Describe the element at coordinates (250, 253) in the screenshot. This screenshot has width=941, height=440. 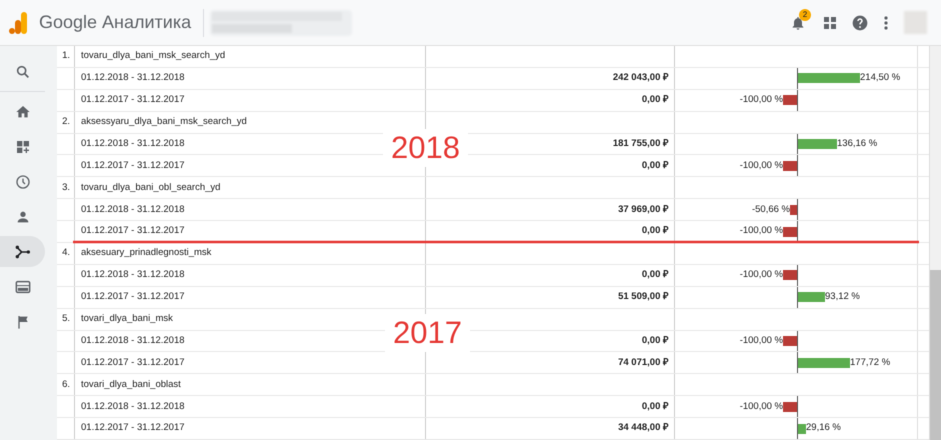
I see `campaign-name: aksesuary_prinadlegnosti_msk` at that location.